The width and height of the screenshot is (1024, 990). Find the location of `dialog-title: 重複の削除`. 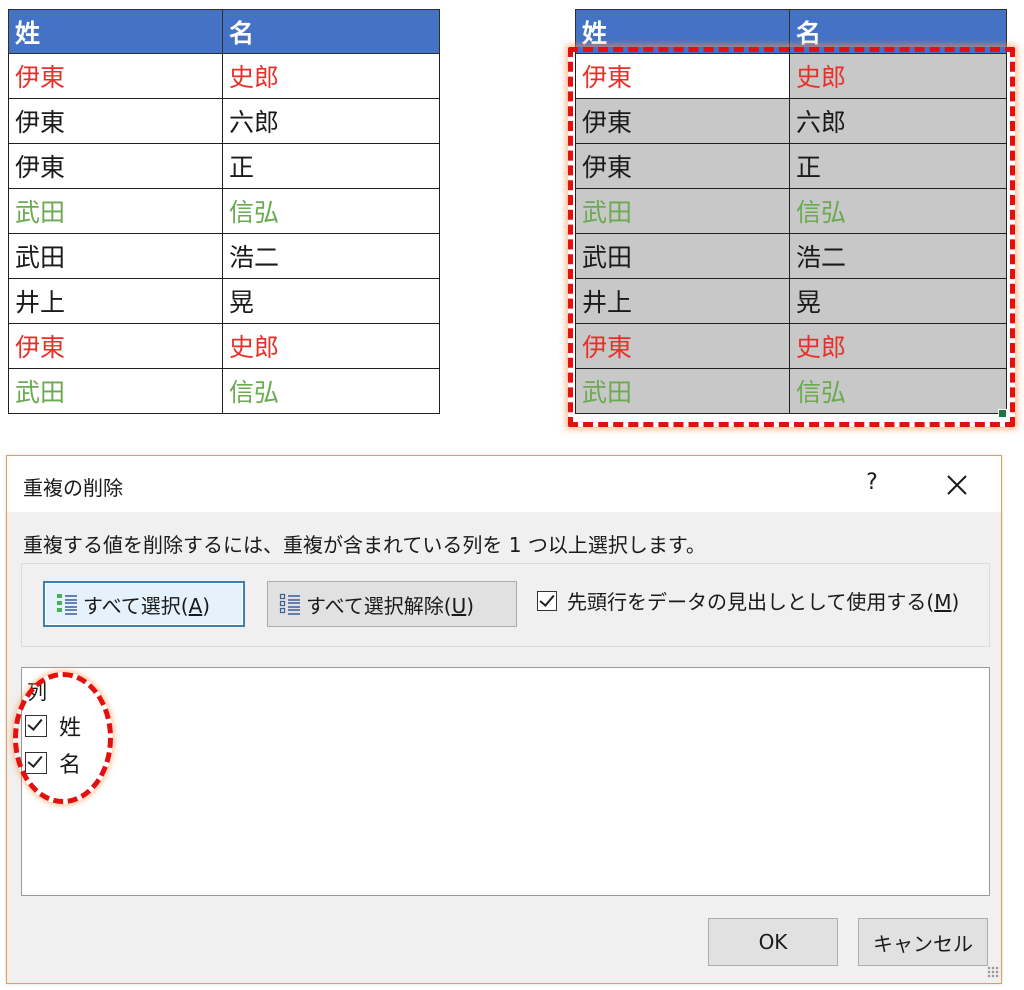

dialog-title: 重複の削除 is located at coordinates (73, 488).